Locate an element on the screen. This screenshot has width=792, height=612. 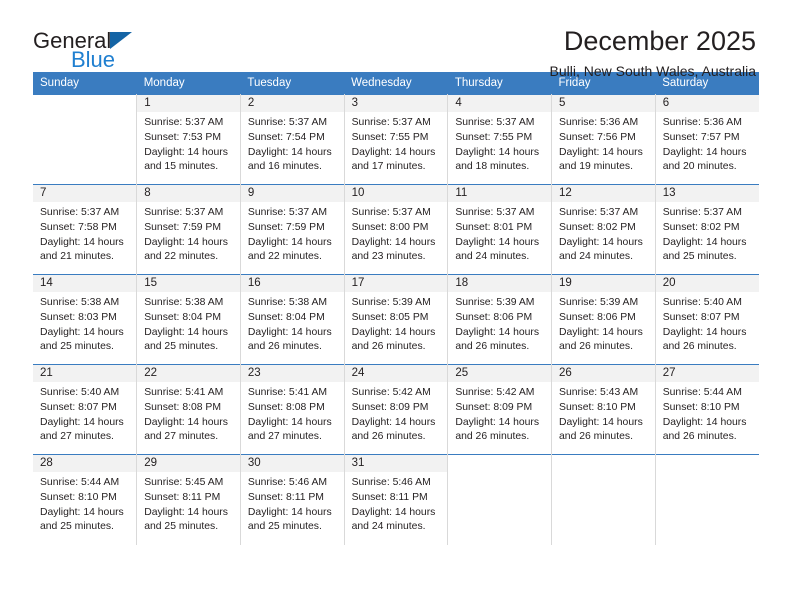
day-number: 30 is located at coordinates (292, 463).